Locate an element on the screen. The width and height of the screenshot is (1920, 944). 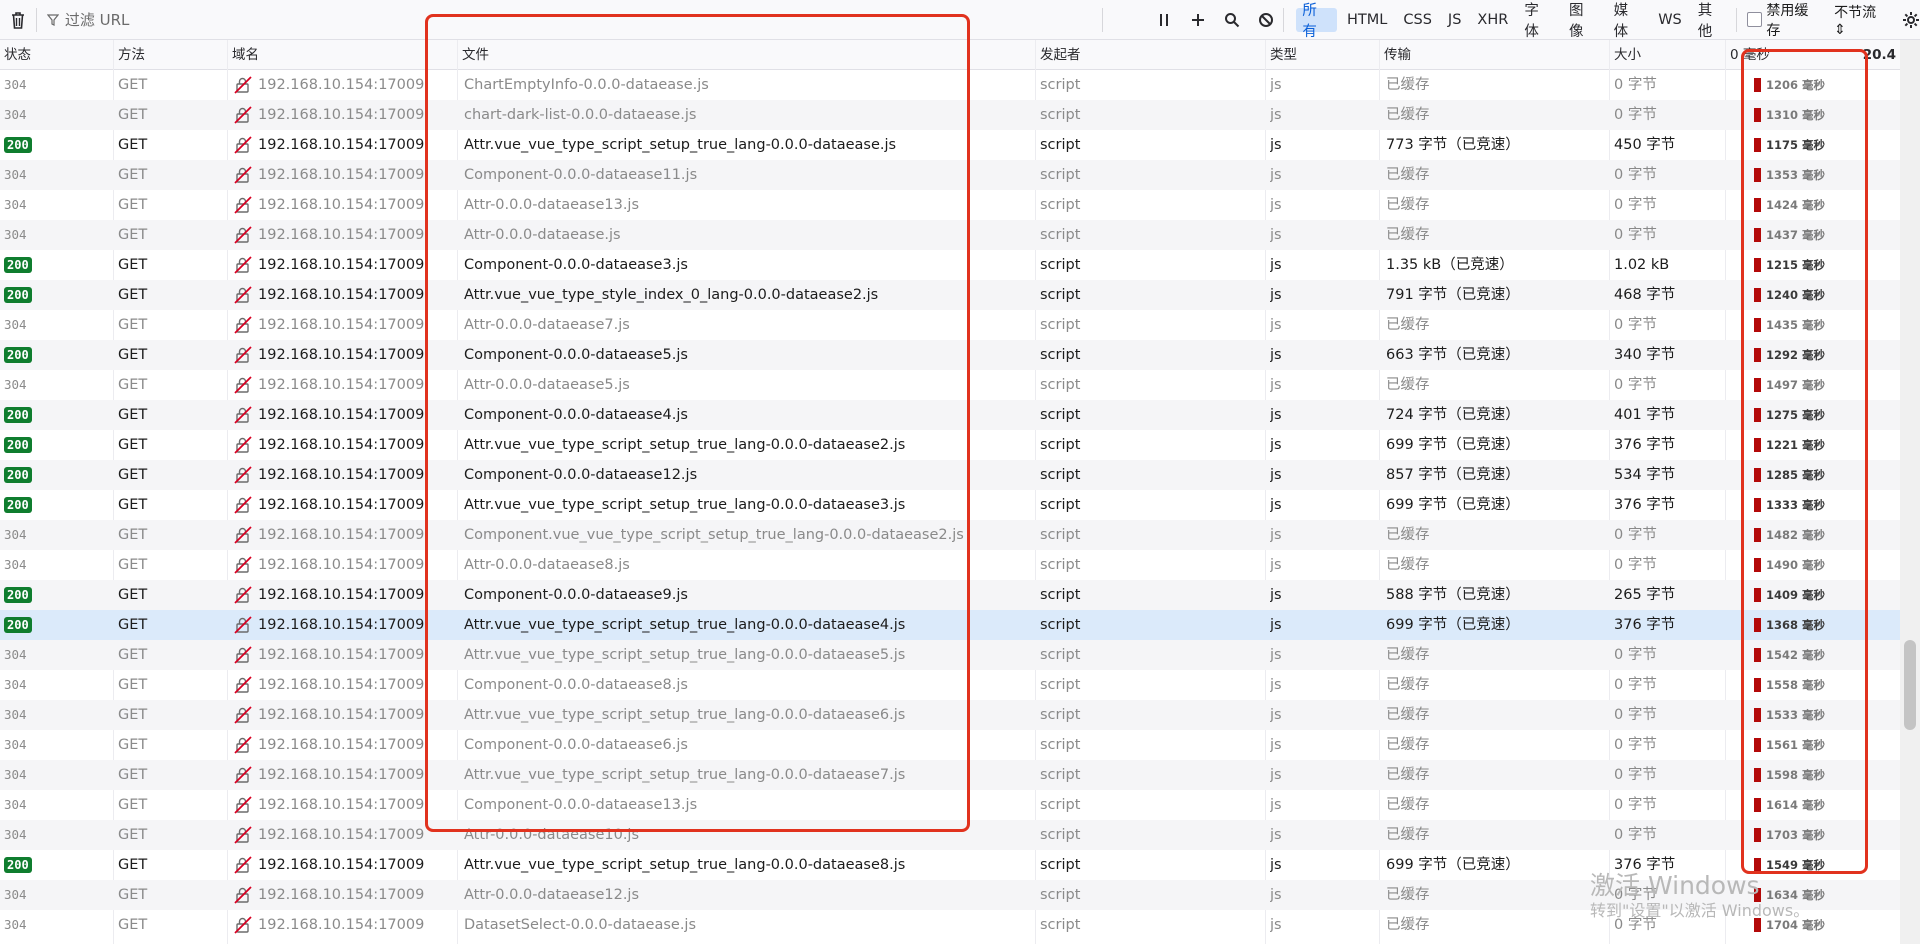
throttle-select: 不节流 ⇕ is located at coordinates (1863, 20).